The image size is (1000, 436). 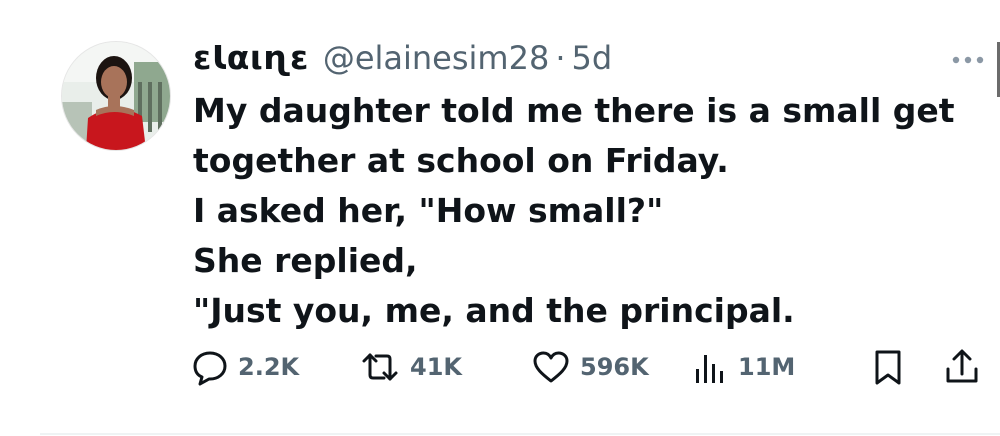 I want to click on bookmark-icon, so click(x=888, y=367).